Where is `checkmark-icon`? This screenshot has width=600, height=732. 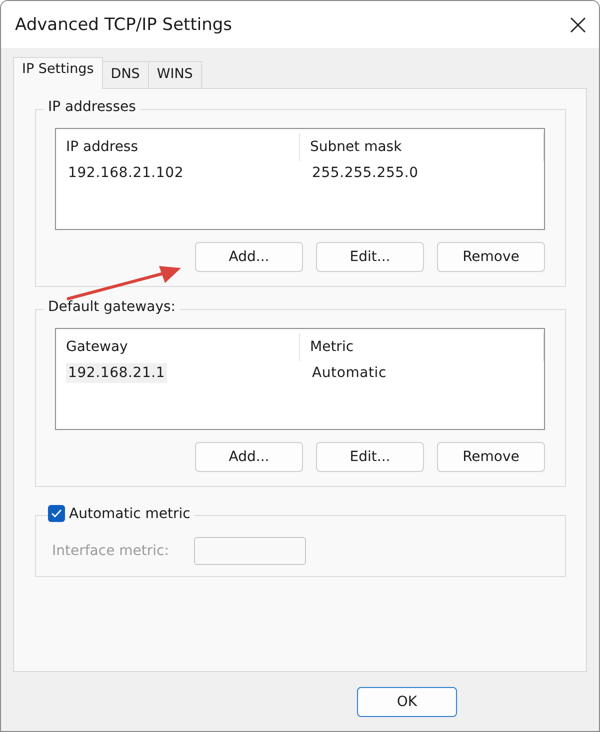
checkmark-icon is located at coordinates (56, 513).